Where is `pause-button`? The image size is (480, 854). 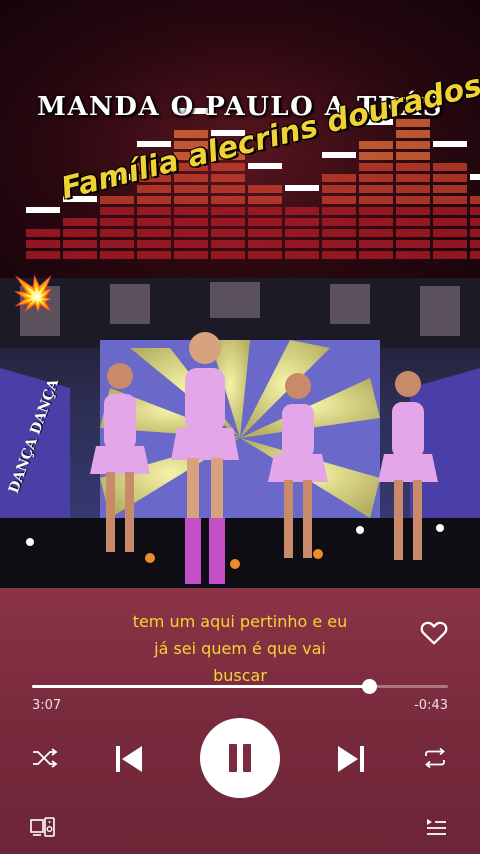 pause-button is located at coordinates (240, 758).